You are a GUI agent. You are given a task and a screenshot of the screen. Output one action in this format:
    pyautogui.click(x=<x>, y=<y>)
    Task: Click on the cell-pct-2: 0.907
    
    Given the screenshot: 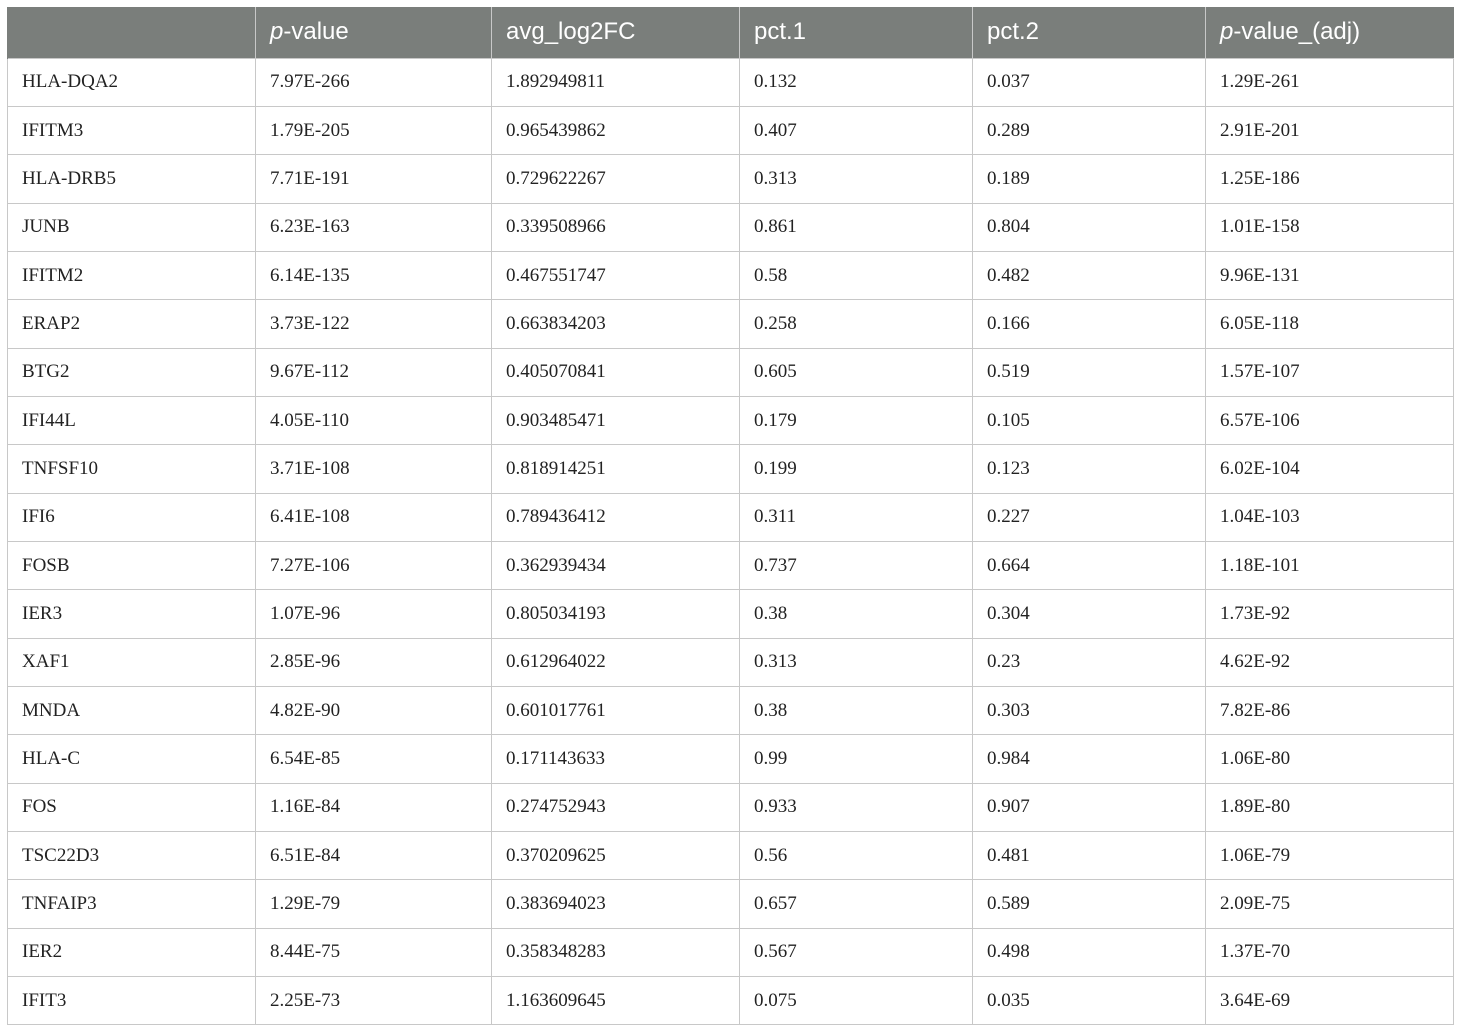 What is the action you would take?
    pyautogui.click(x=1089, y=807)
    